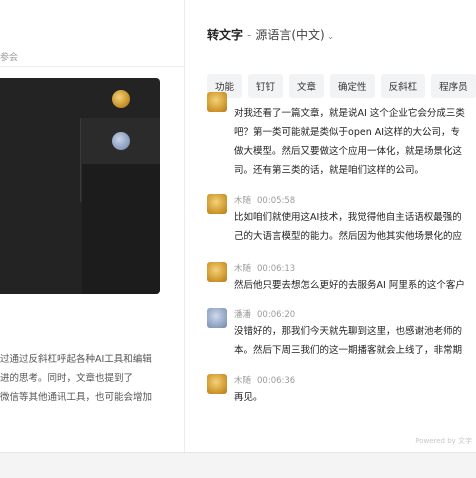 The image size is (476, 478). I want to click on summary-line: 进的思考。同时，文章也提到了, so click(67, 378).